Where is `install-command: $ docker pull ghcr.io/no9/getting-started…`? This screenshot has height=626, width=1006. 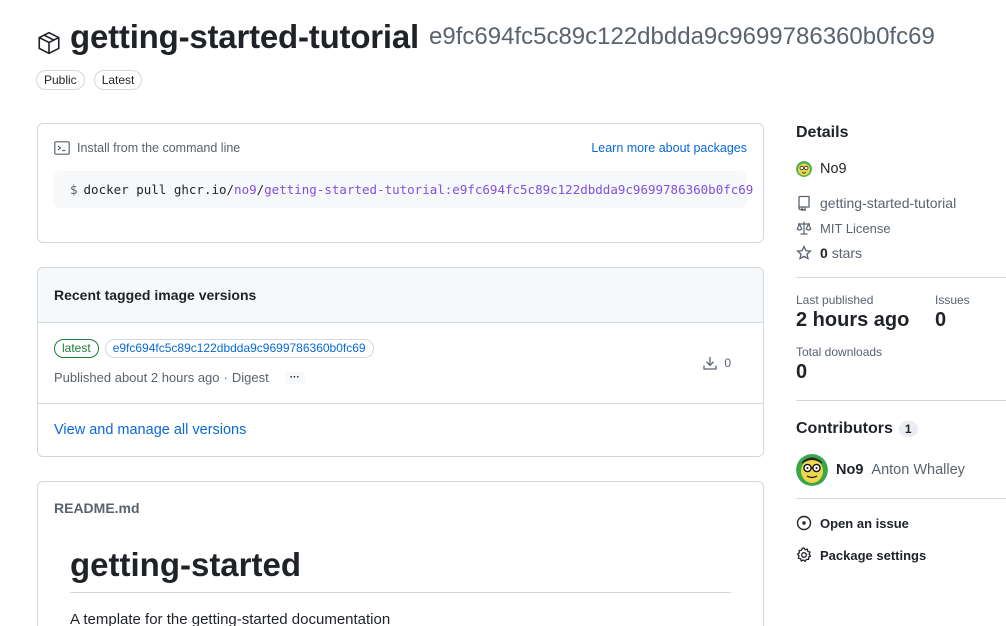
install-command: $ docker pull ghcr.io/no9/getting-started… is located at coordinates (403, 189).